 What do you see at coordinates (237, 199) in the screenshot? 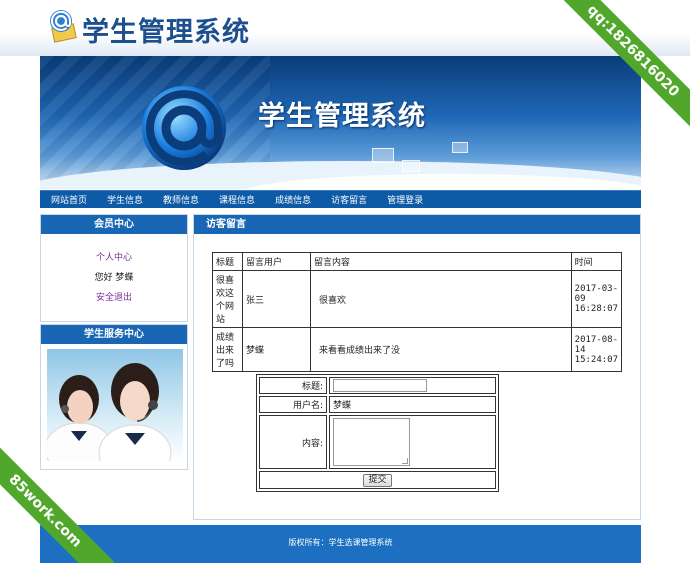
I see `nav-courses: 课程信息` at bounding box center [237, 199].